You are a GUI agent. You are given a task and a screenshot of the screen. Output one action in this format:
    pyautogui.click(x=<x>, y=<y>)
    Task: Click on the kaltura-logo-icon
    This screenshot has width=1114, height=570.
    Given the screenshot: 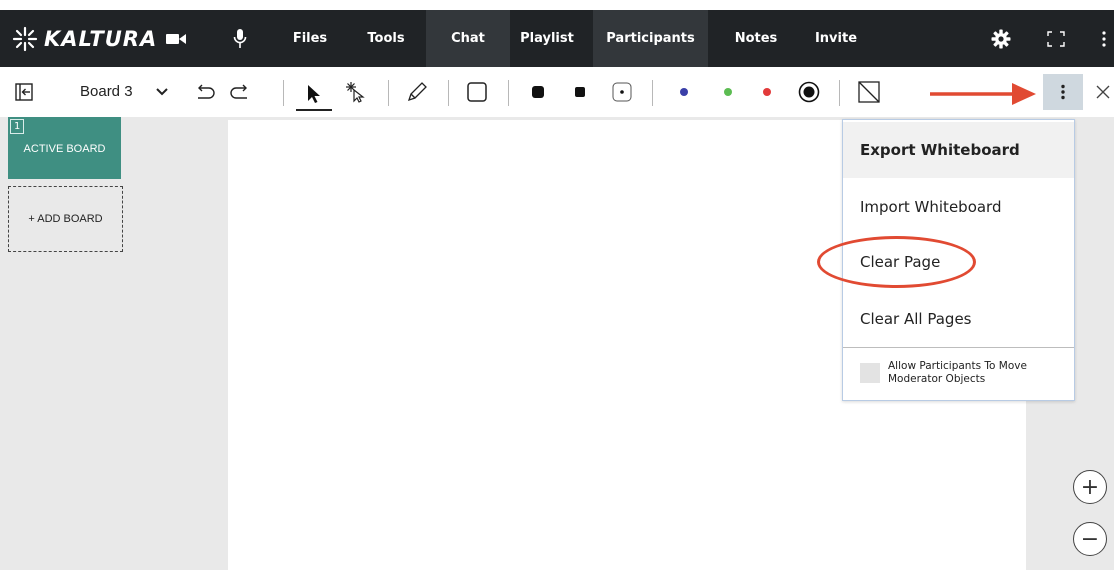 What is the action you would take?
    pyautogui.click(x=25, y=39)
    